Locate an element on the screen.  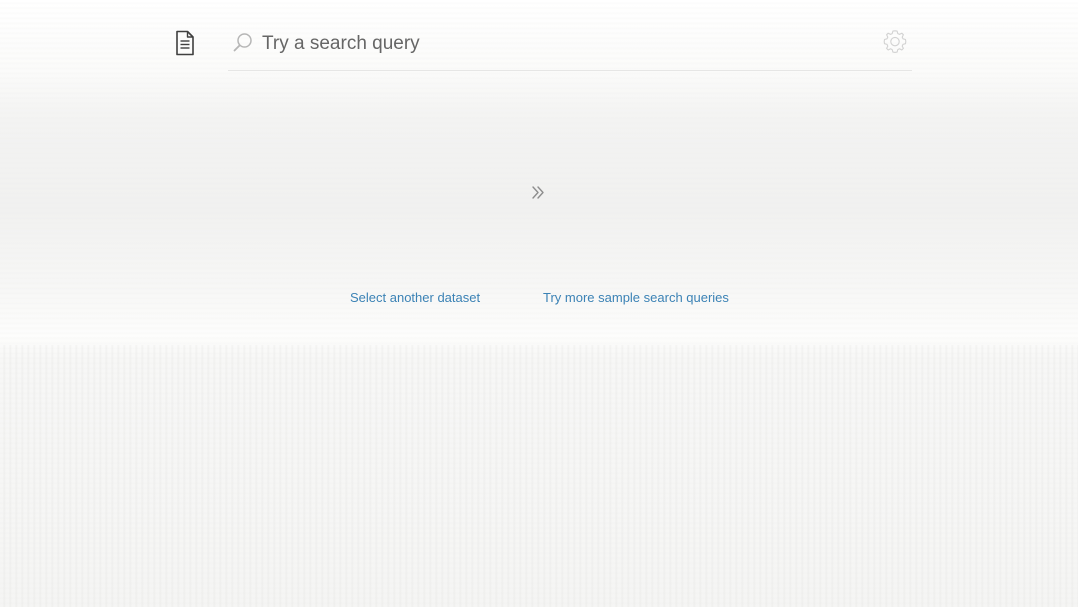
document-icon is located at coordinates (185, 43).